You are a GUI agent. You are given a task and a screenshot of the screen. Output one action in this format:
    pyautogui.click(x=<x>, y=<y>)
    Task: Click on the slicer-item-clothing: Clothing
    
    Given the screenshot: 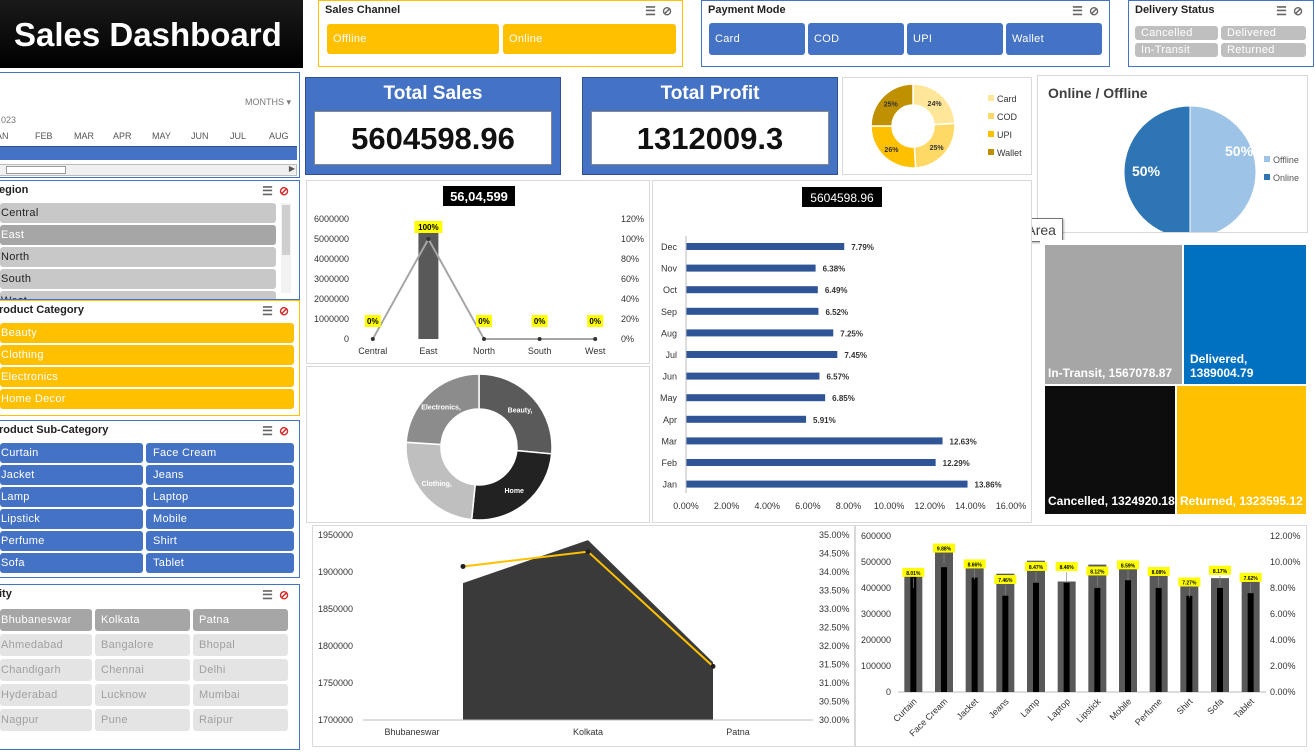 What is the action you would take?
    pyautogui.click(x=147, y=355)
    